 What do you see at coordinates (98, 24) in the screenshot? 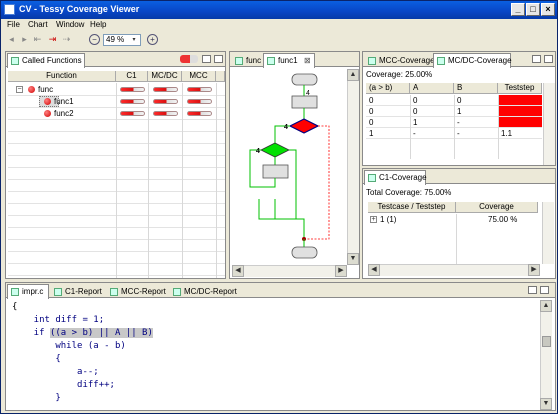
I see `menu-help: Help` at bounding box center [98, 24].